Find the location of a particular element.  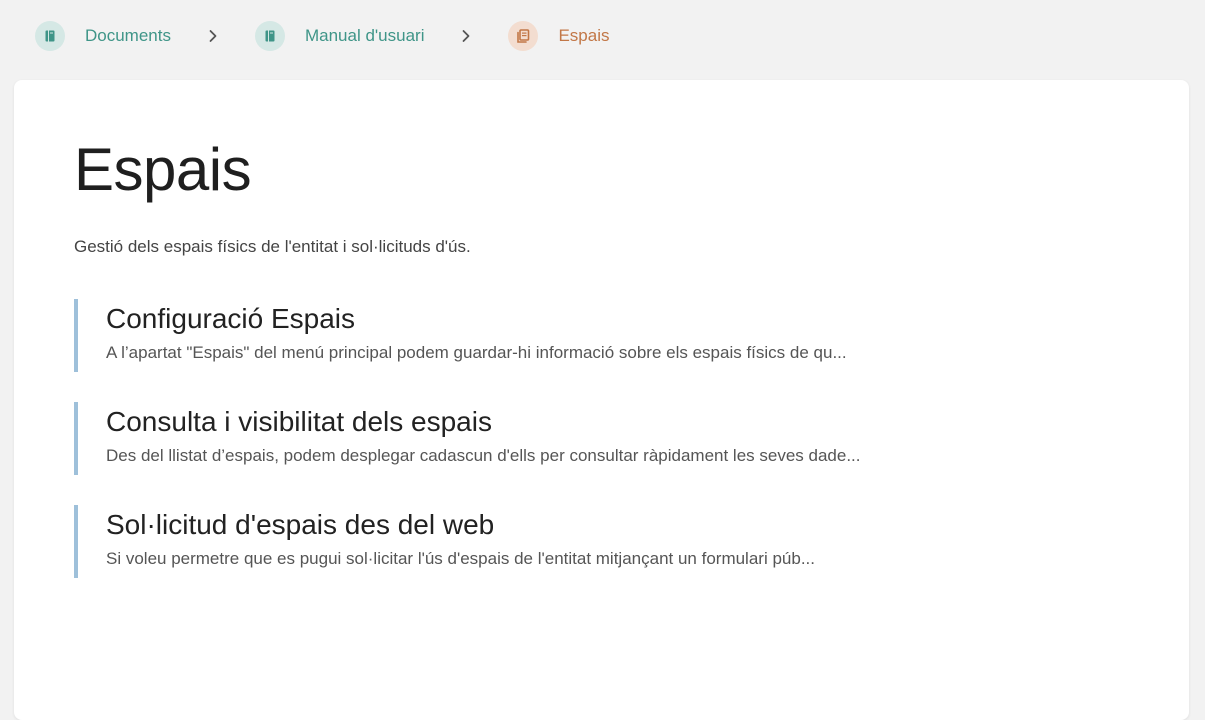

breadcrumb-item-documents: Documents is located at coordinates (103, 36).